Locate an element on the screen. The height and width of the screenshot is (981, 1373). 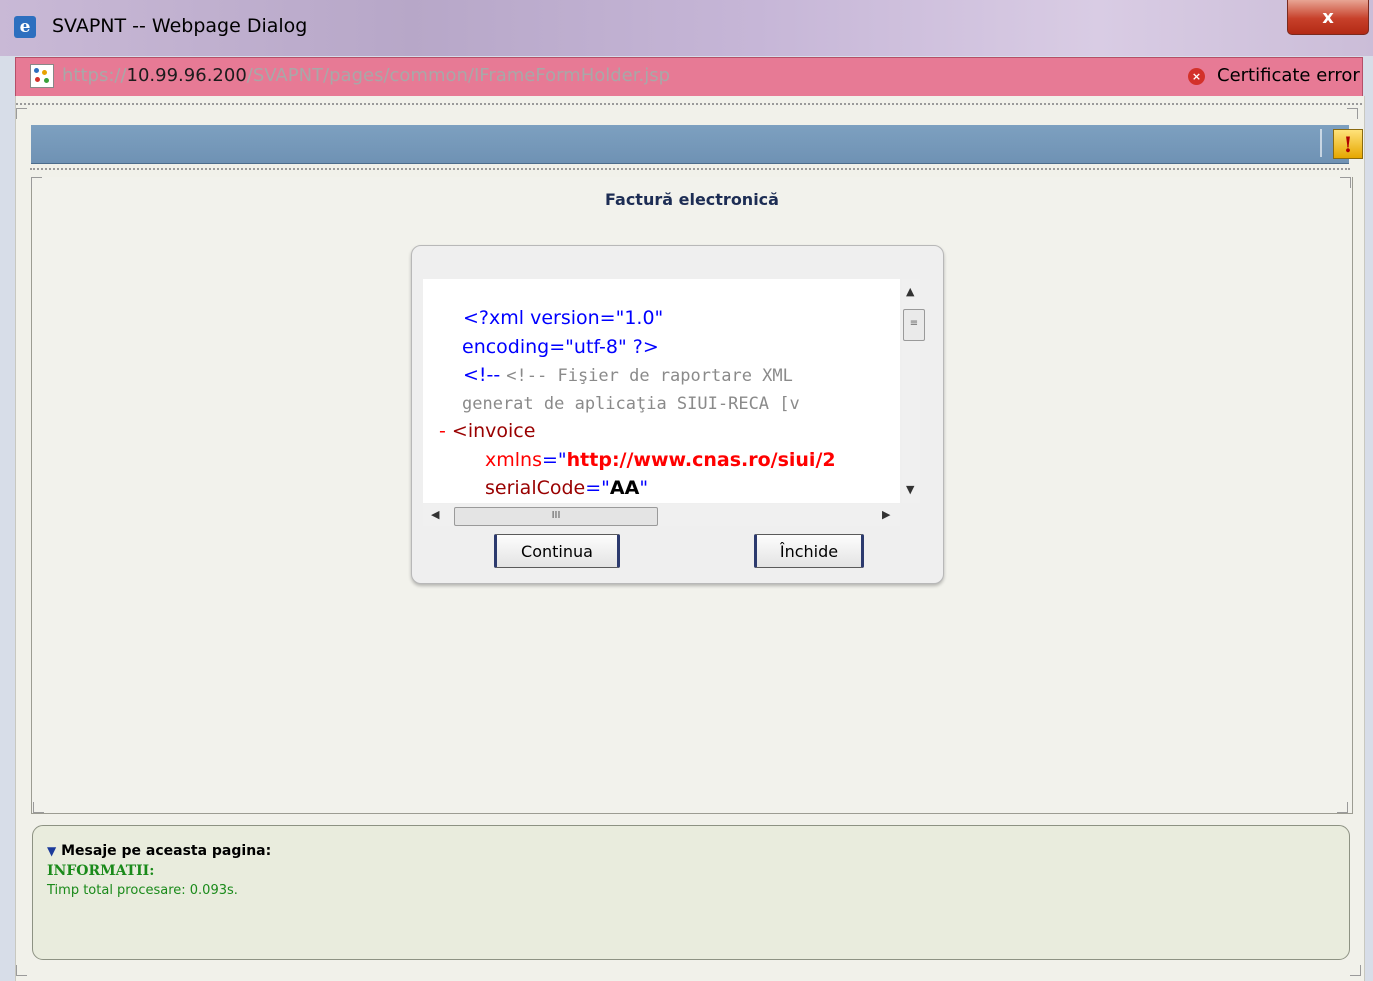
xml-attribute-serialcode: serialCode="AA" is located at coordinates (567, 488).